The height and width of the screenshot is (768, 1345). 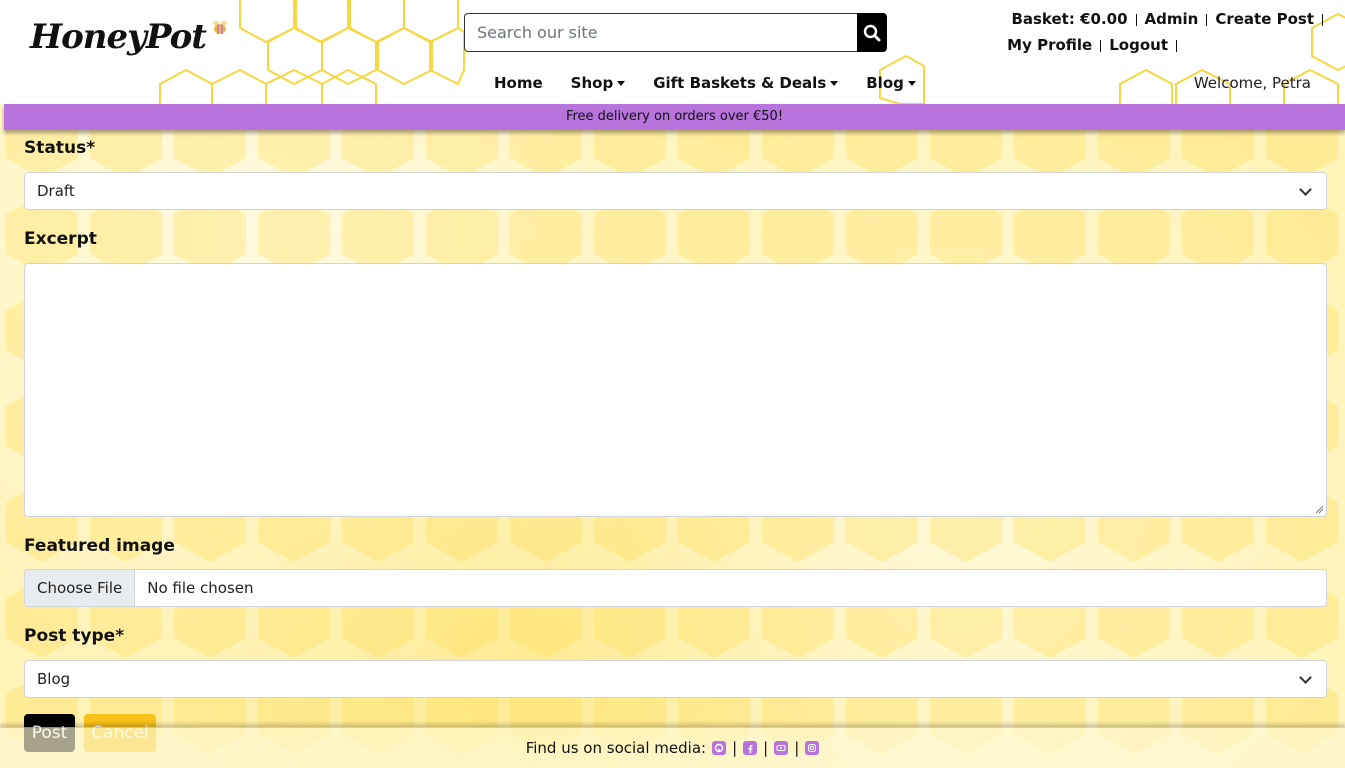 What do you see at coordinates (598, 83) in the screenshot?
I see `nav-shop: Shop` at bounding box center [598, 83].